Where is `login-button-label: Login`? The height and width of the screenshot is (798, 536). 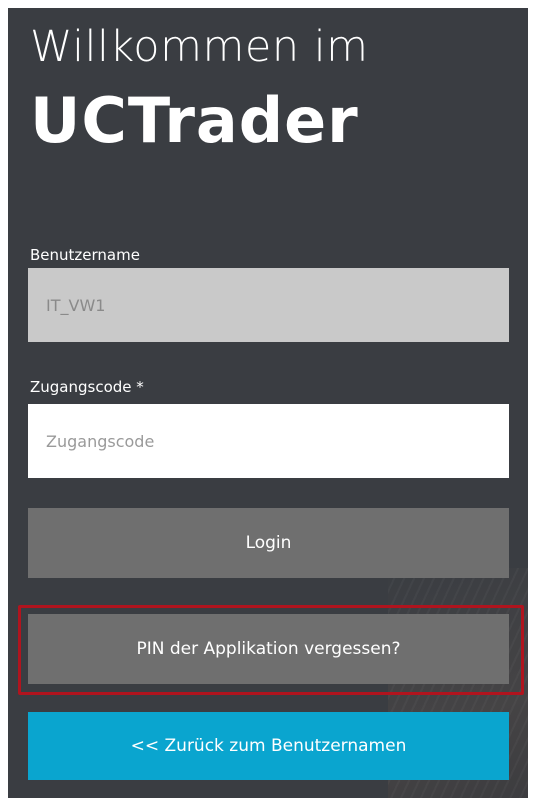
login-button-label: Login is located at coordinates (268, 543).